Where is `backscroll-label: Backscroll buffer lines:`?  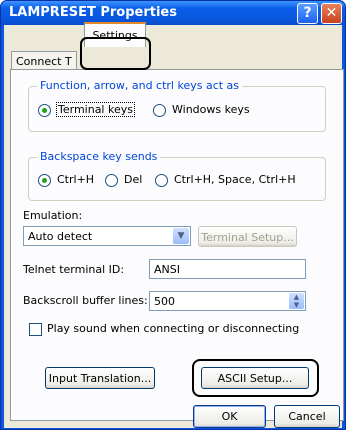 backscroll-label: Backscroll buffer lines: is located at coordinates (85, 300).